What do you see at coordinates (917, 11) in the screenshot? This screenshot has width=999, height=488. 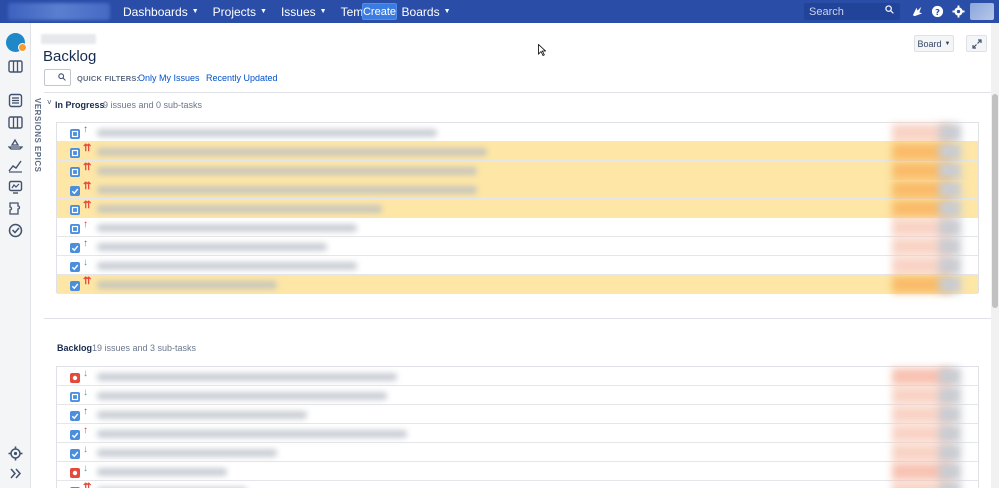 I see `notifications-icon` at bounding box center [917, 11].